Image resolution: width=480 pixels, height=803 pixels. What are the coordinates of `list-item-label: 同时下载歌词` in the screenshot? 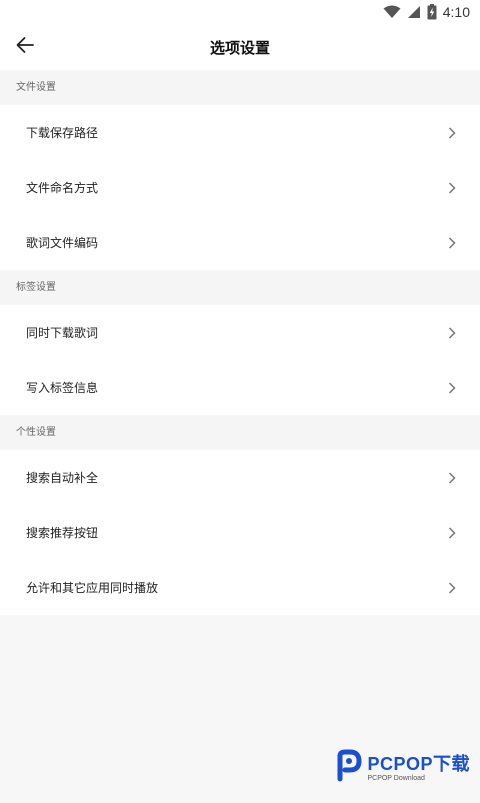 It's located at (62, 333).